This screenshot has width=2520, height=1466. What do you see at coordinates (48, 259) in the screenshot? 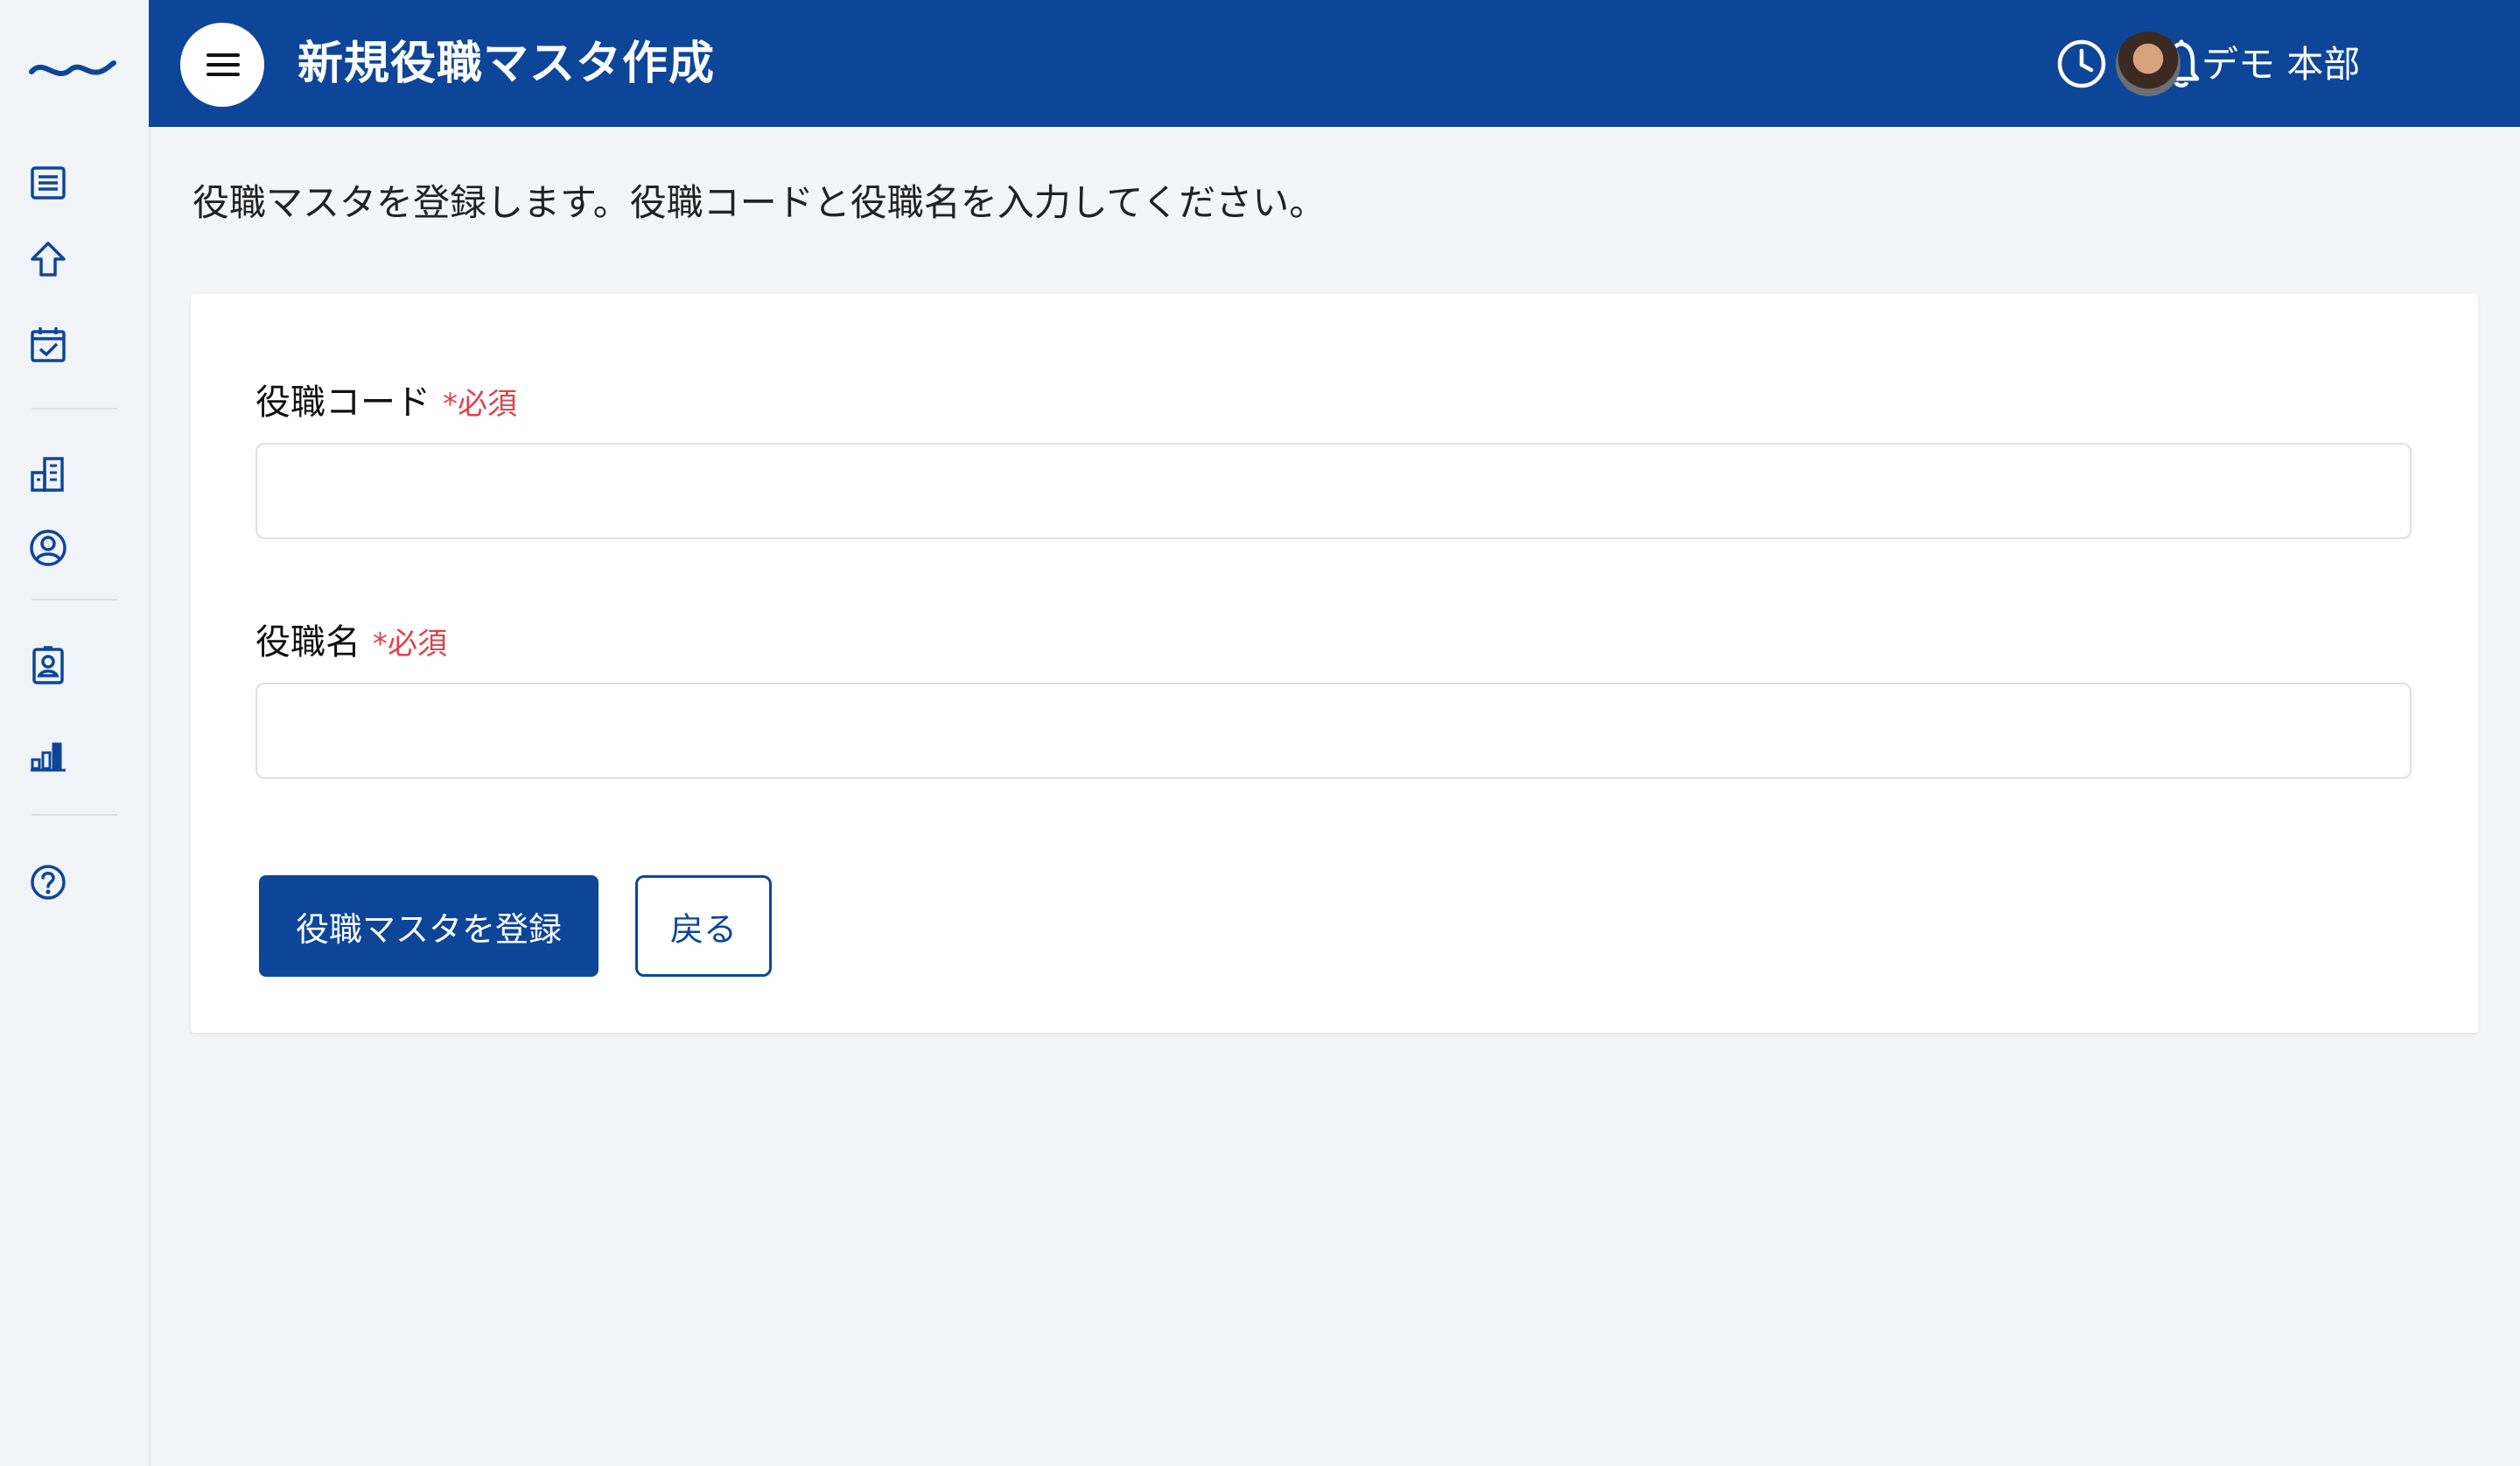
I see `home-arrow-icon` at bounding box center [48, 259].